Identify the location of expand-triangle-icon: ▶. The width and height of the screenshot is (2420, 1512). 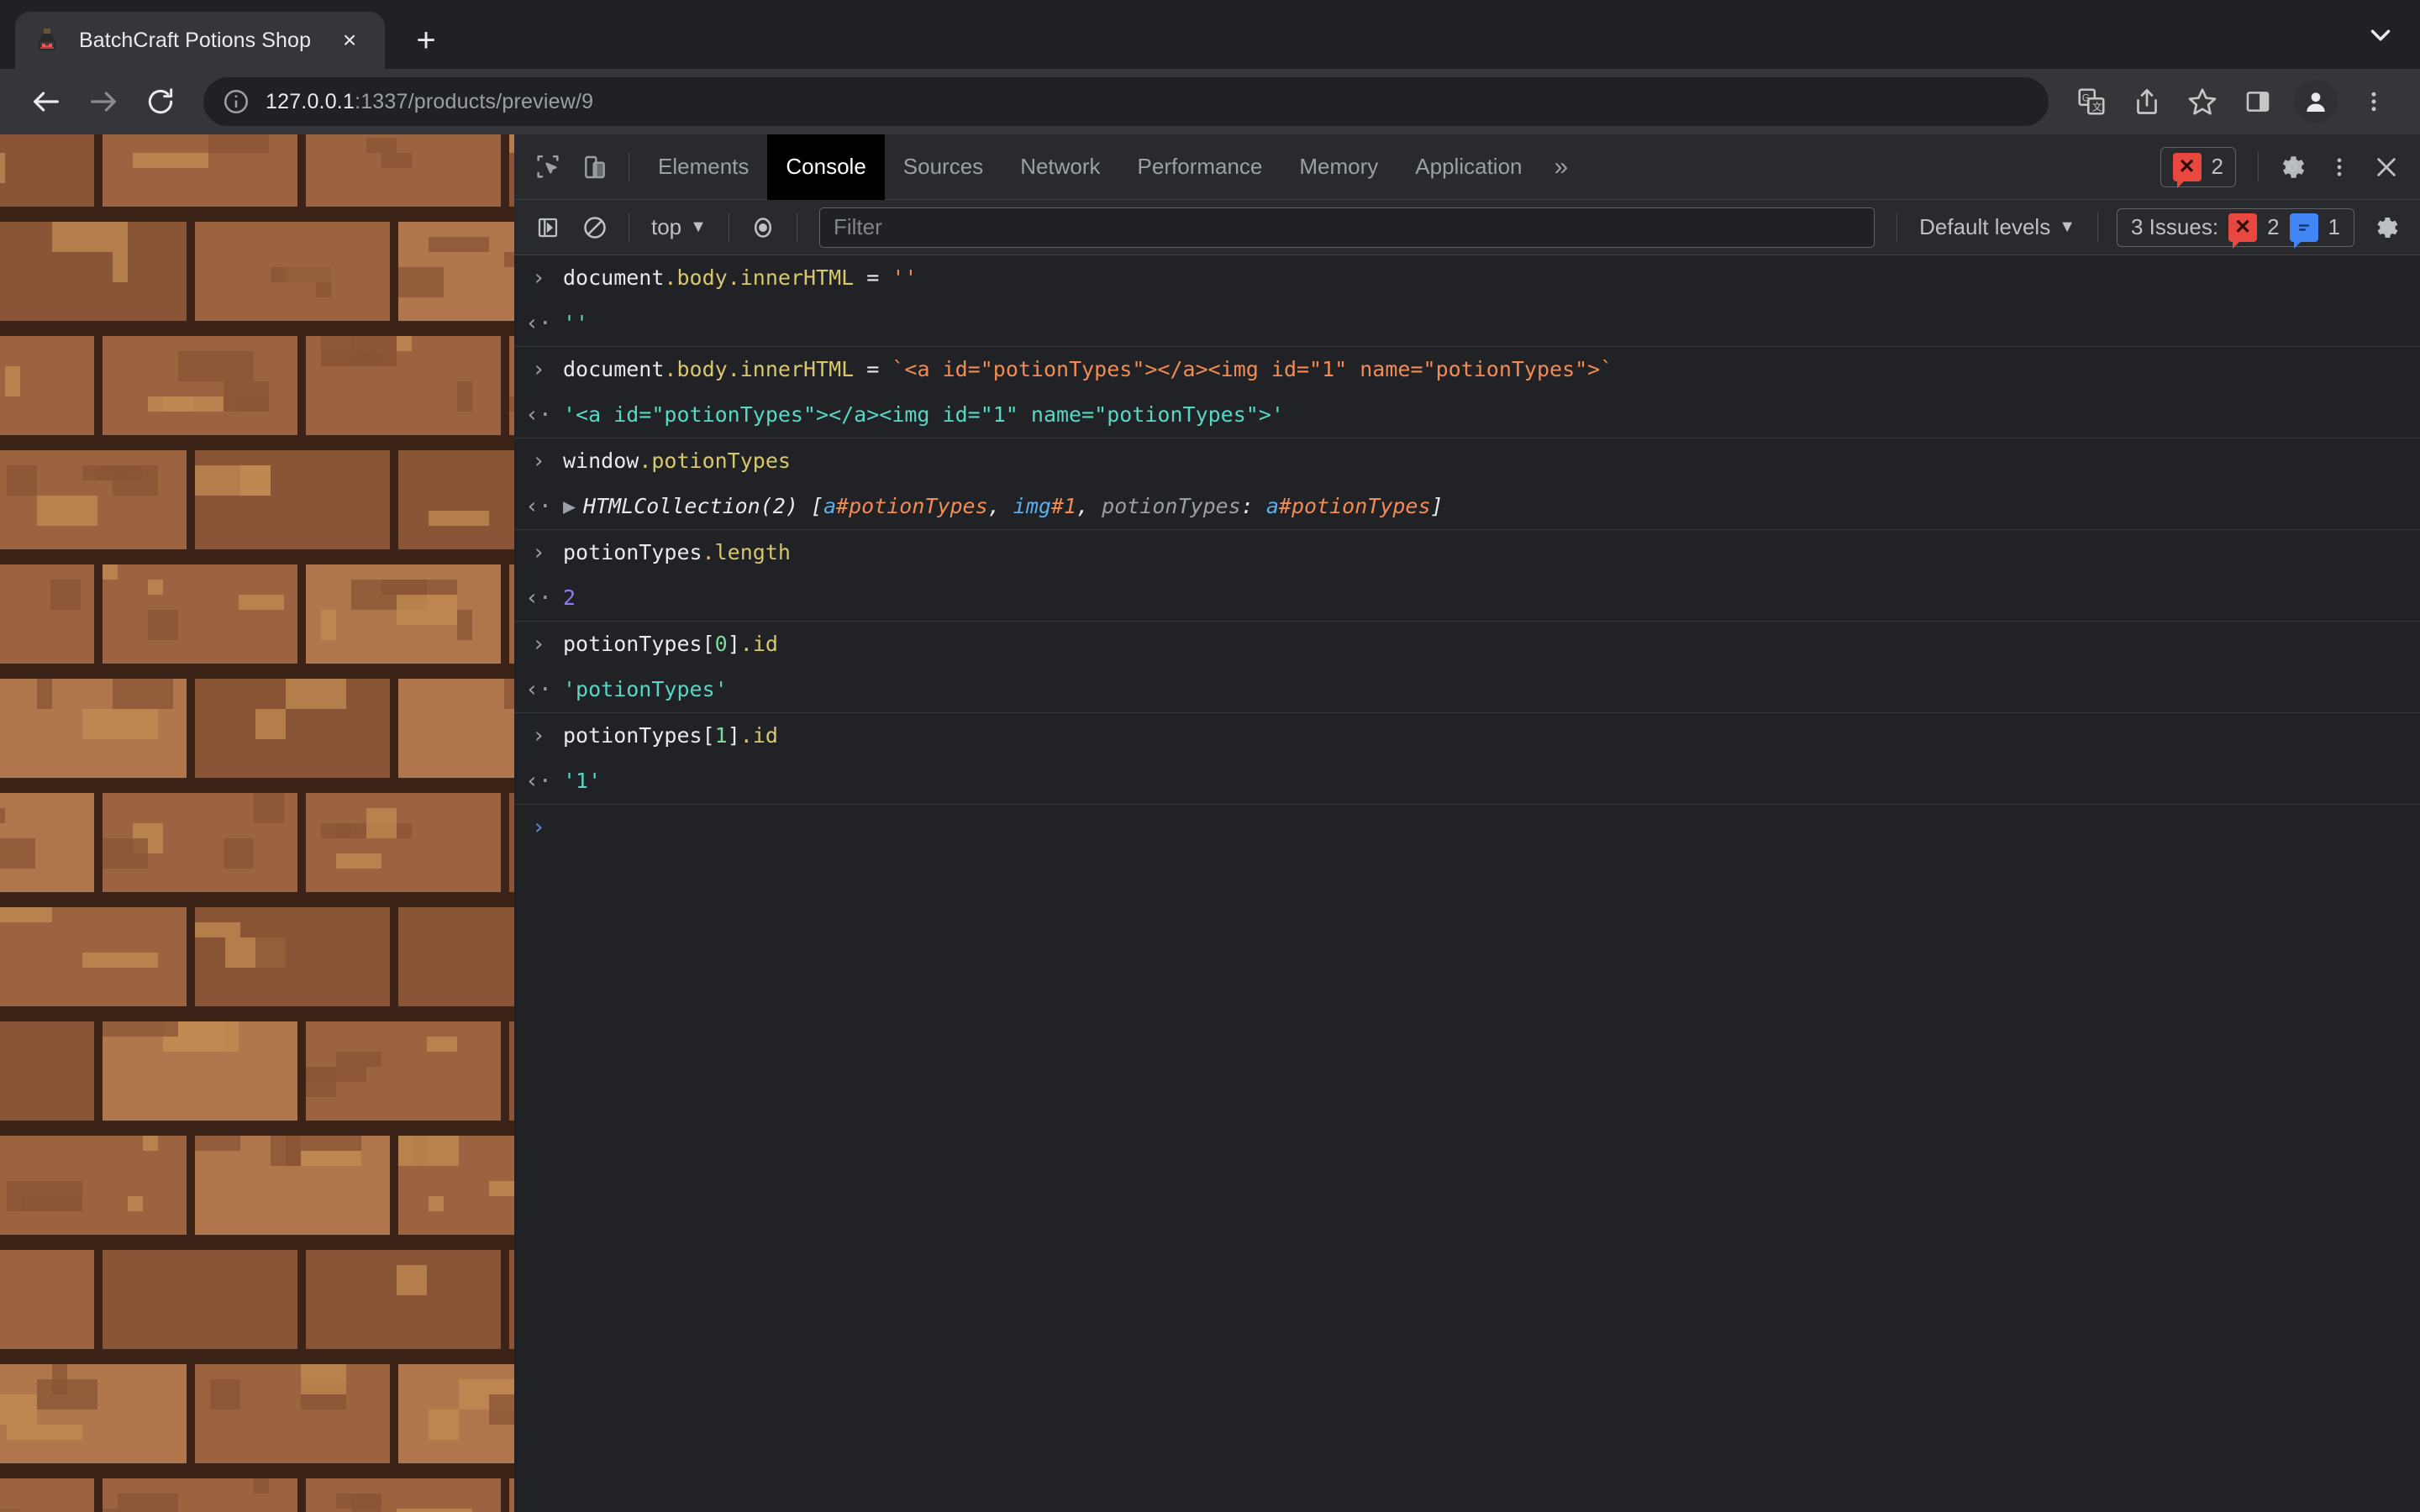
(573, 506).